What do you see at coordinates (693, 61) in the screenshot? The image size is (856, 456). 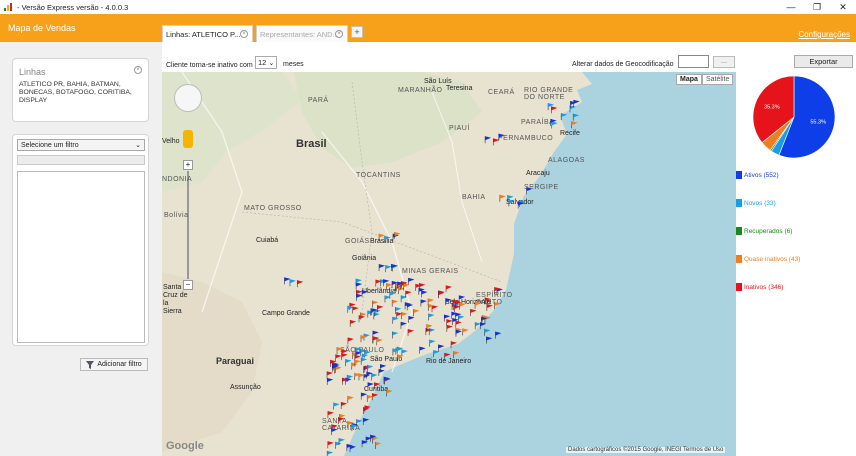 I see `geocode-input` at bounding box center [693, 61].